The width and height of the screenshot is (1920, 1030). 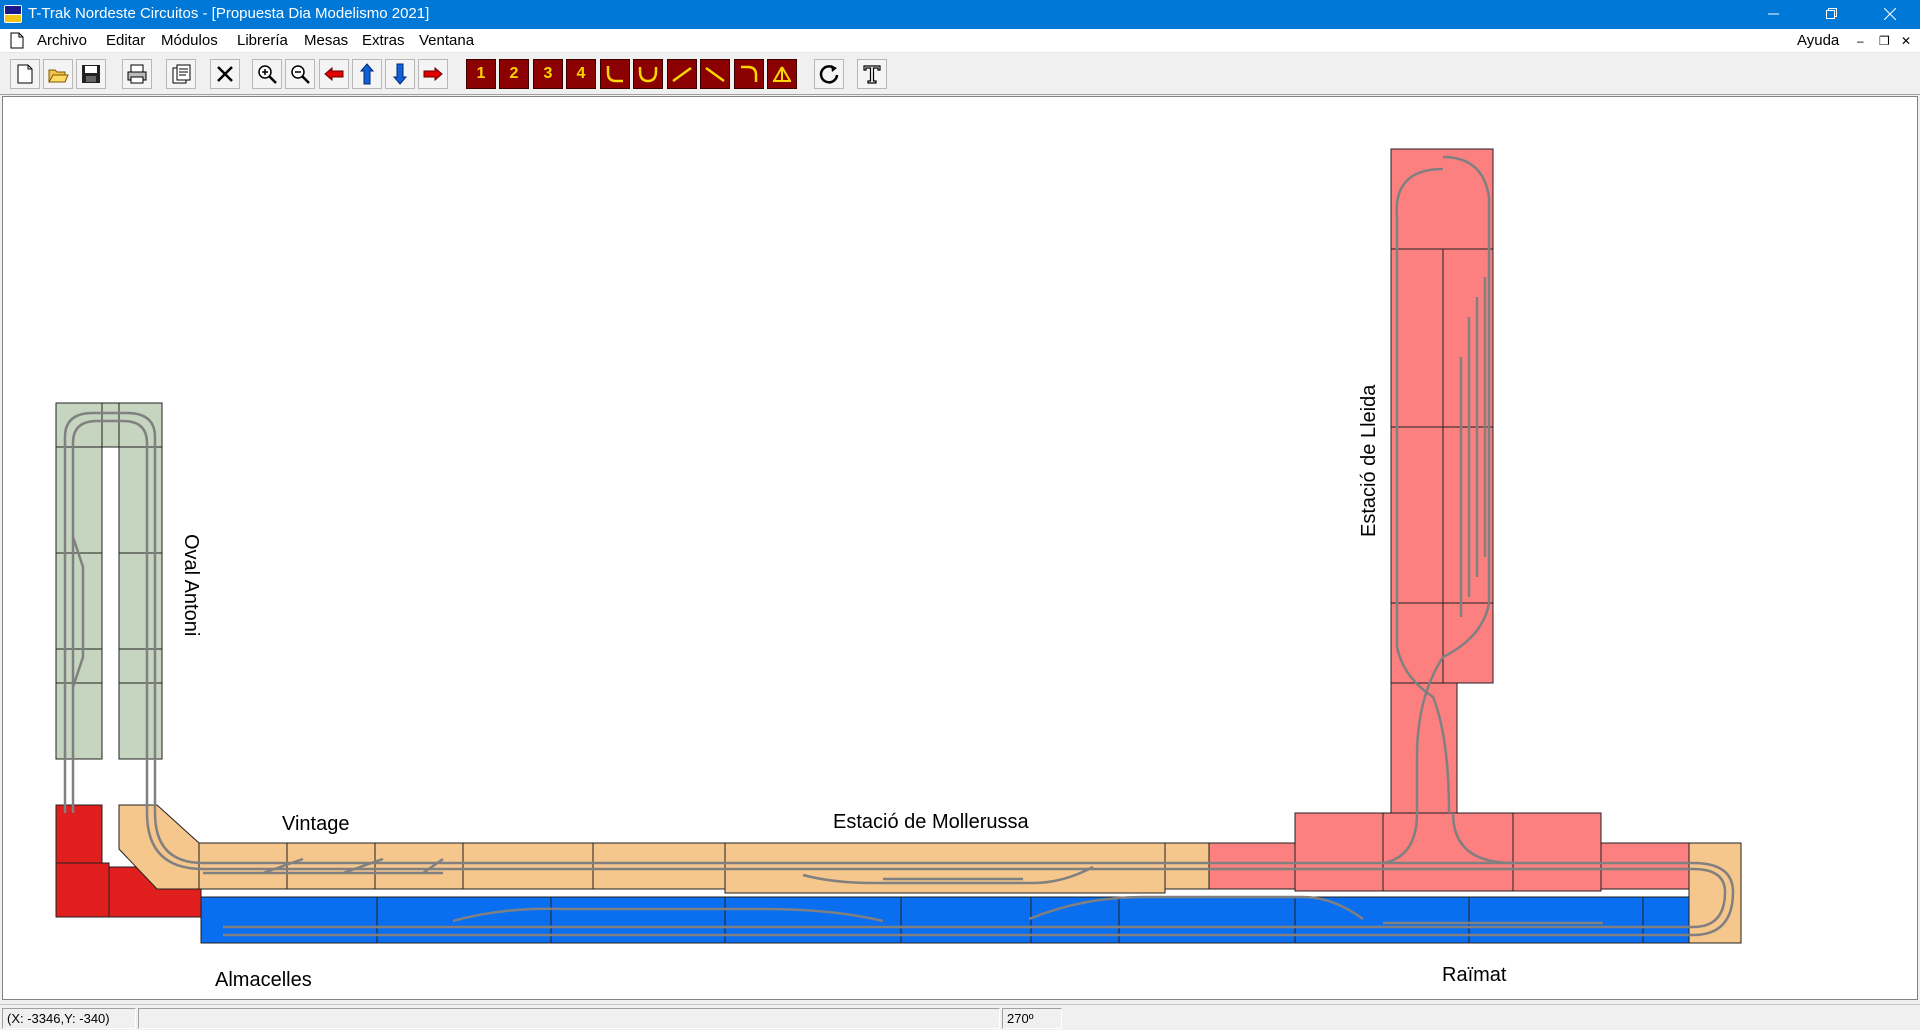 I want to click on zoom-out-icon, so click(x=300, y=74).